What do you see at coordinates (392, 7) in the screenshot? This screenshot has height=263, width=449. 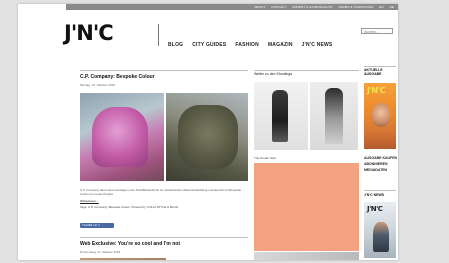 I see `top-nav-lang-de: DE` at bounding box center [392, 7].